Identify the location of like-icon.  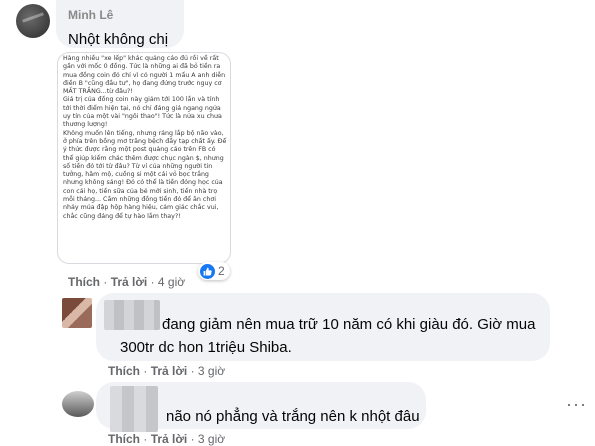
(207, 271).